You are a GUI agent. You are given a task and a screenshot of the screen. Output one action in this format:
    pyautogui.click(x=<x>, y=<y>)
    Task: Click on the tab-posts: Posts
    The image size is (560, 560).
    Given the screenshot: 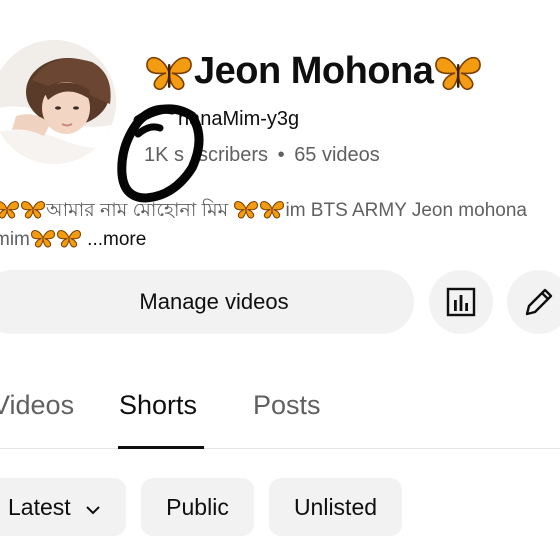 What is the action you would take?
    pyautogui.click(x=287, y=405)
    